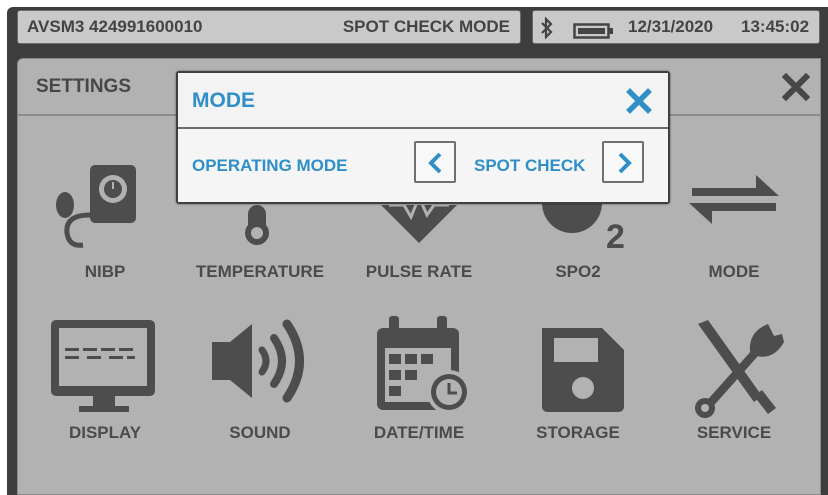 The height and width of the screenshot is (495, 828). What do you see at coordinates (583, 370) in the screenshot?
I see `floppy-disk-icon` at bounding box center [583, 370].